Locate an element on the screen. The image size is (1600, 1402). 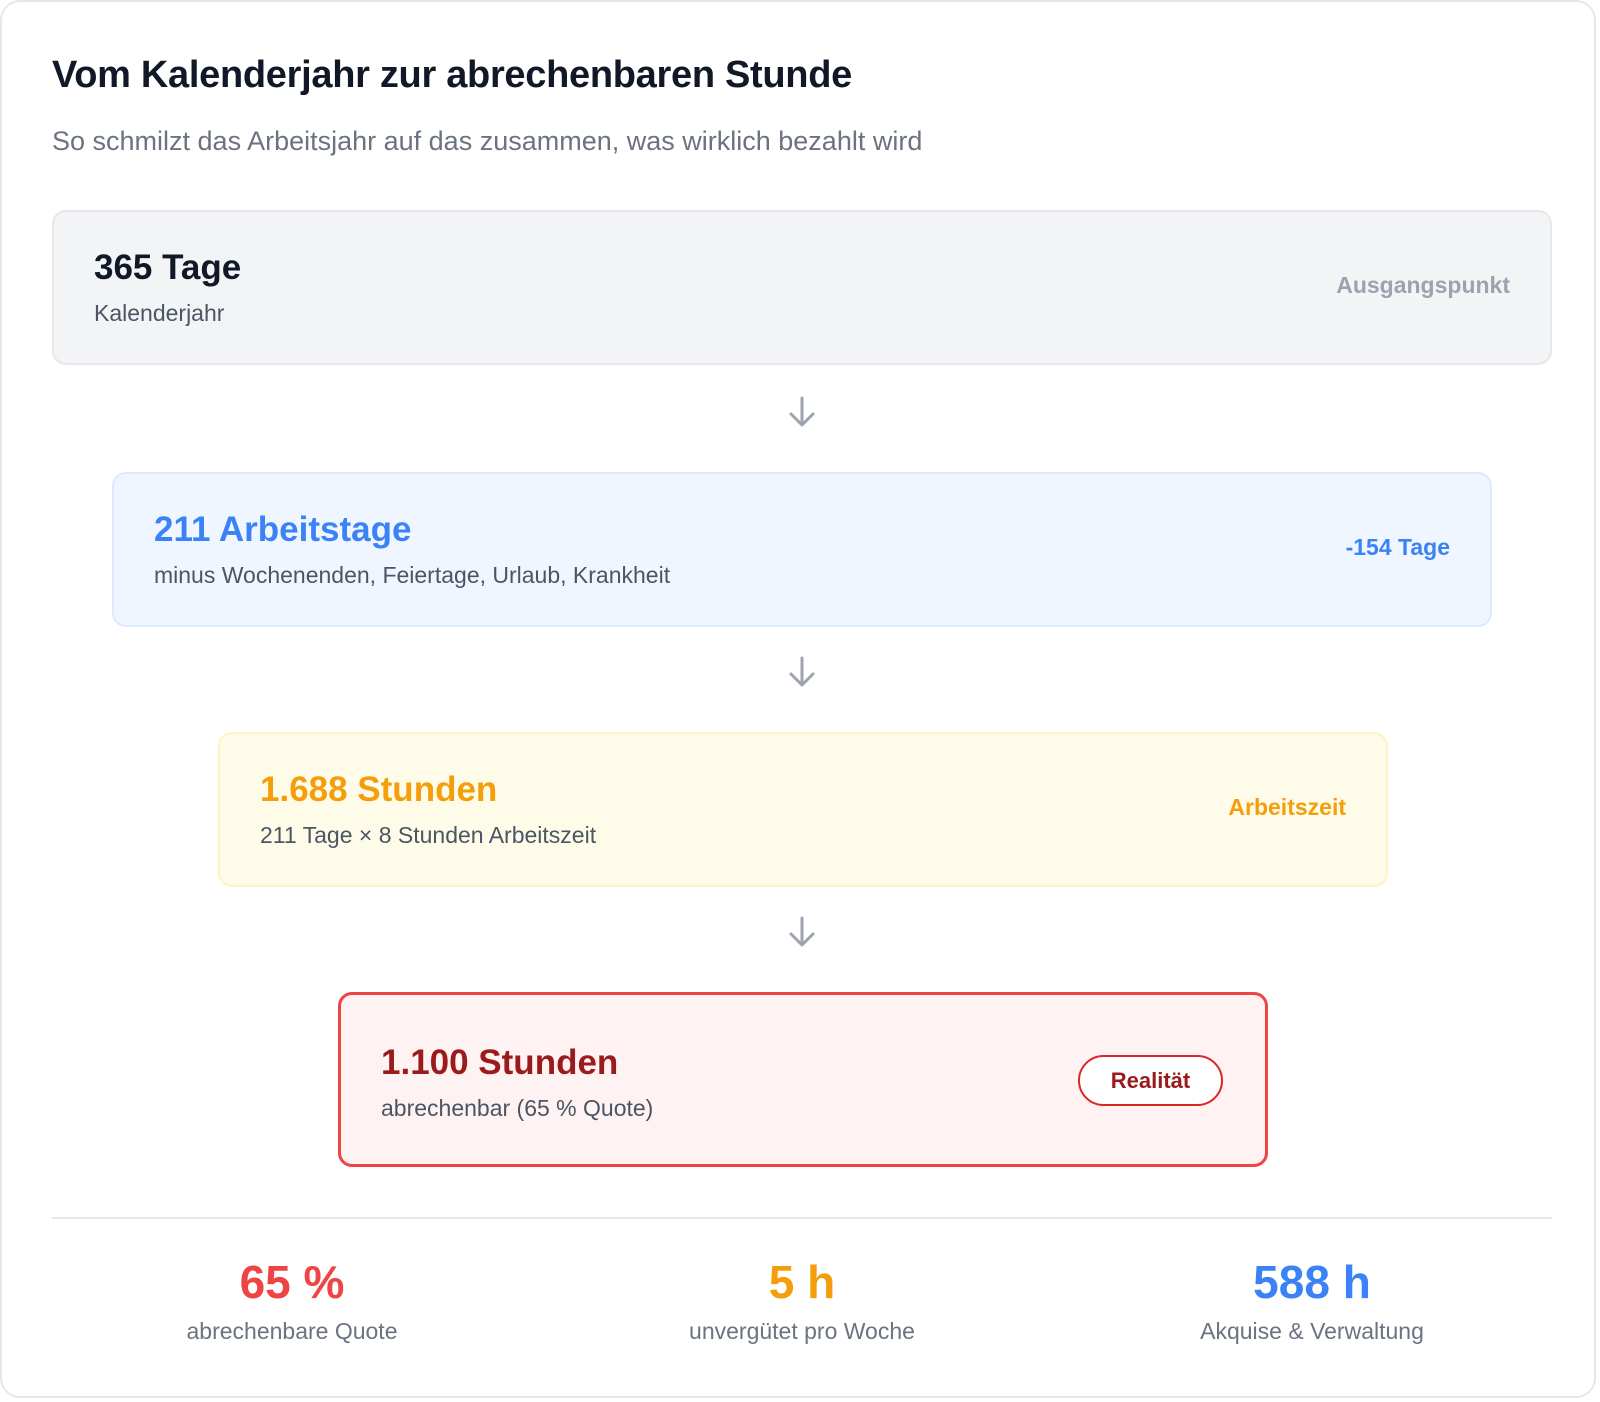
stat-label: Akquise & Verwaltung is located at coordinates (1312, 1331).